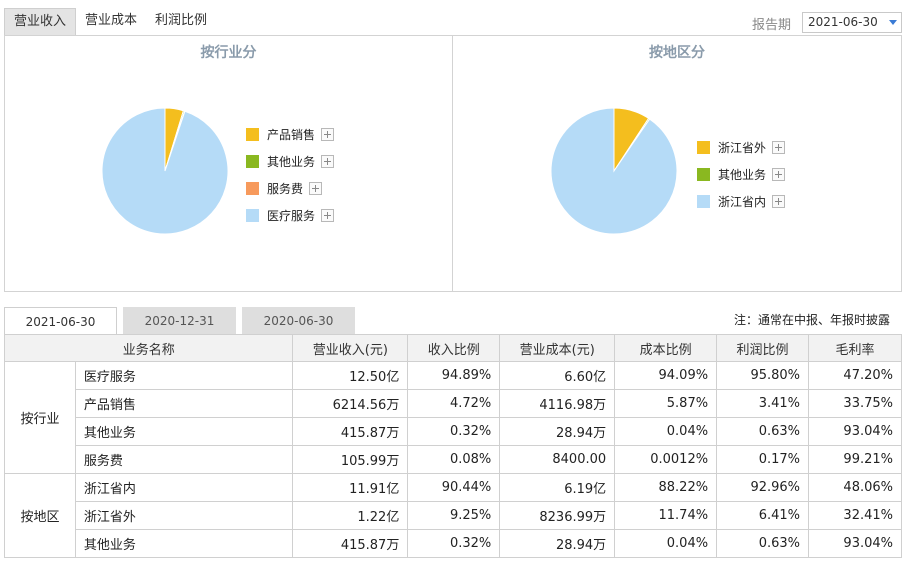 This screenshot has height=561, width=907. I want to click on tab-operating-cost: 营业成本, so click(111, 22).